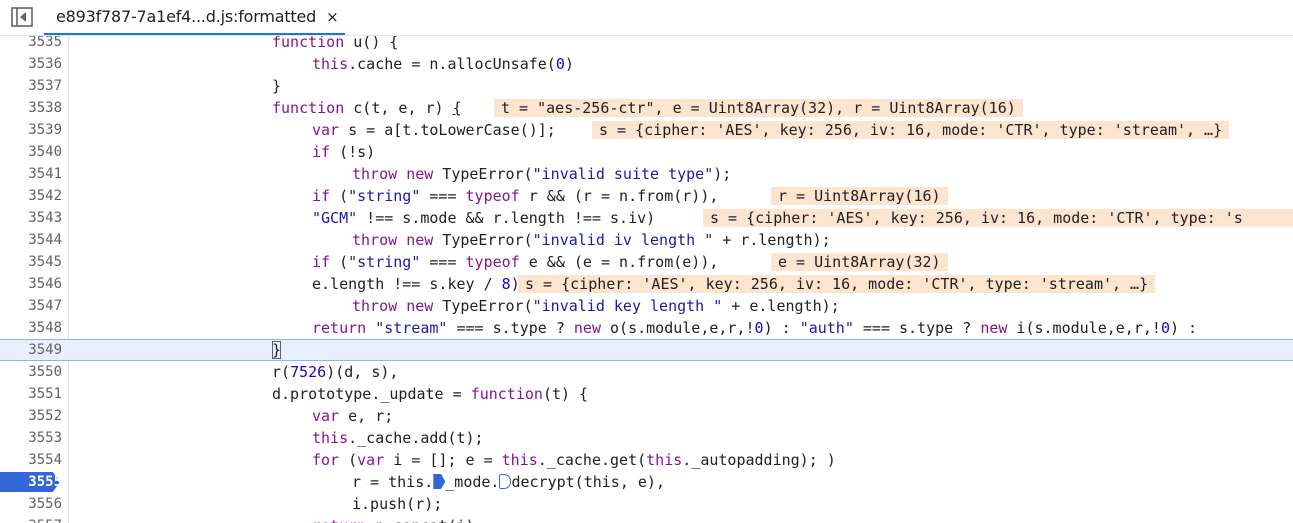  What do you see at coordinates (344, 152) in the screenshot?
I see `code-text: if (!s)` at bounding box center [344, 152].